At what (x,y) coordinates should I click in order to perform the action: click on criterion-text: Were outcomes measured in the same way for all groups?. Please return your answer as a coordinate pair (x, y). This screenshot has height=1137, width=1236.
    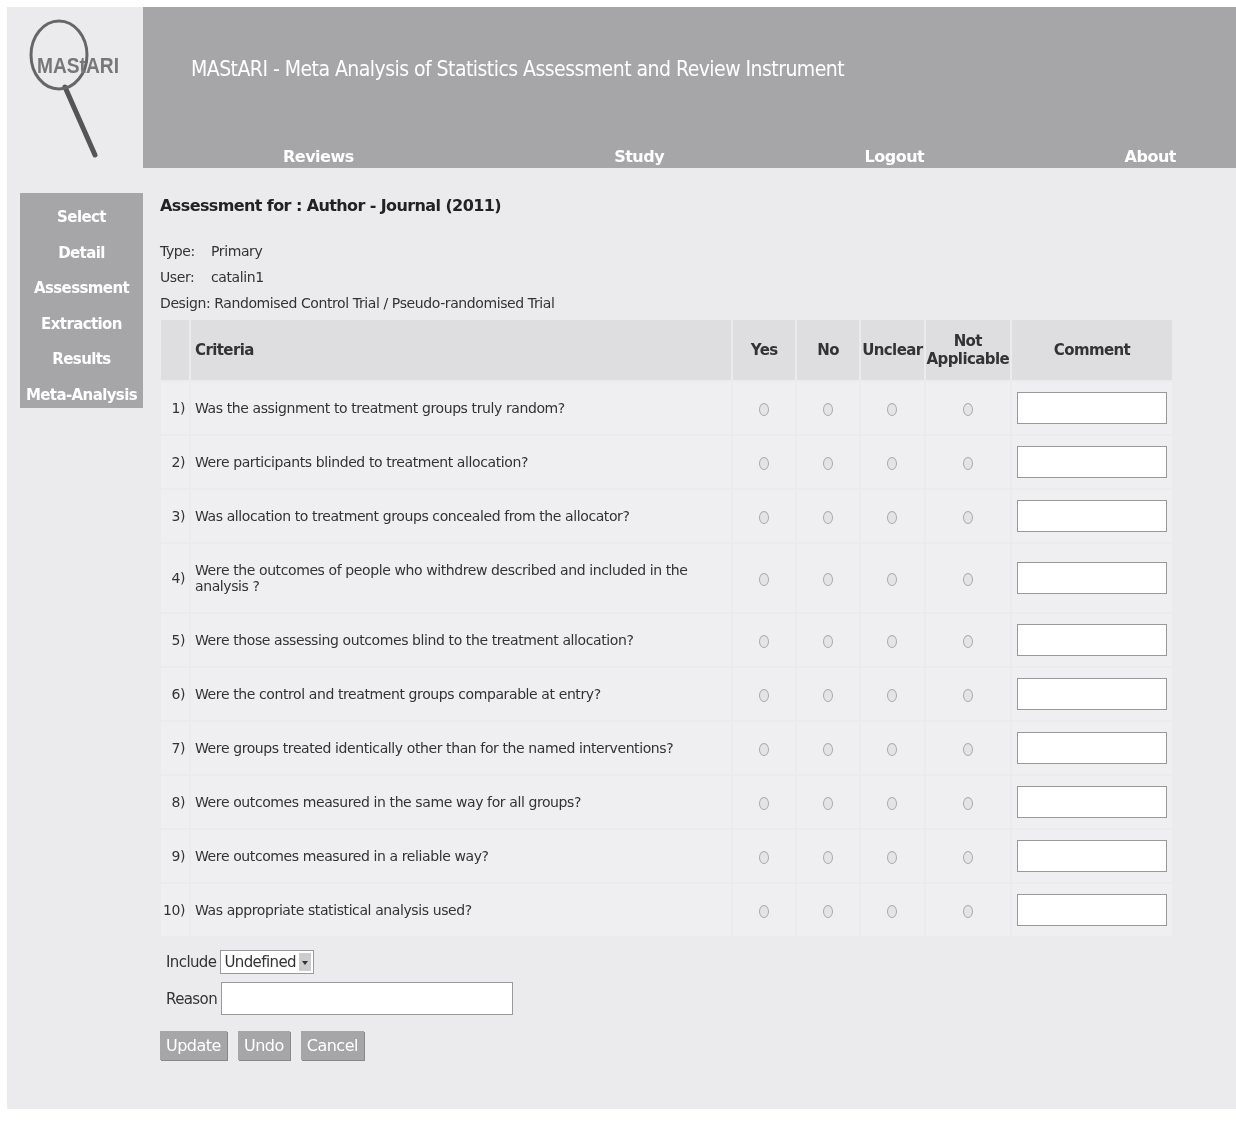
    Looking at the image, I should click on (461, 802).